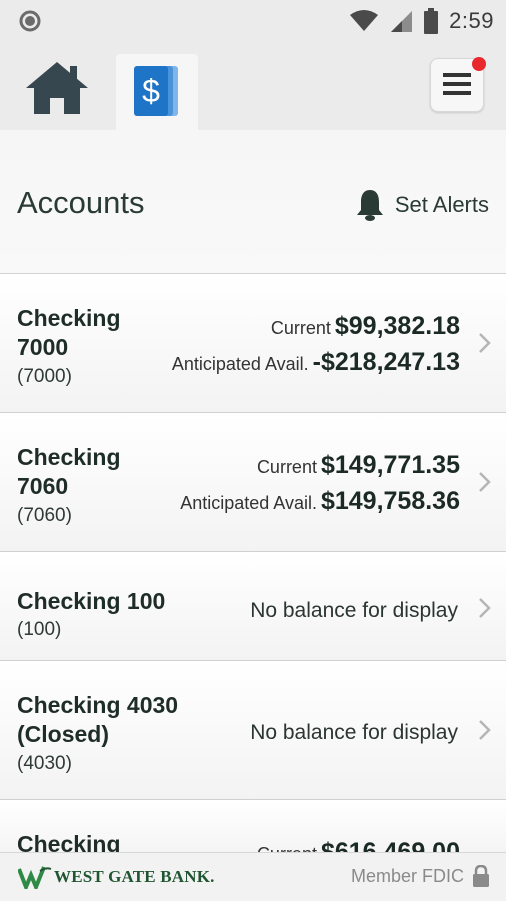 This screenshot has width=506, height=901. I want to click on current-value: $99,382.18, so click(397, 326).